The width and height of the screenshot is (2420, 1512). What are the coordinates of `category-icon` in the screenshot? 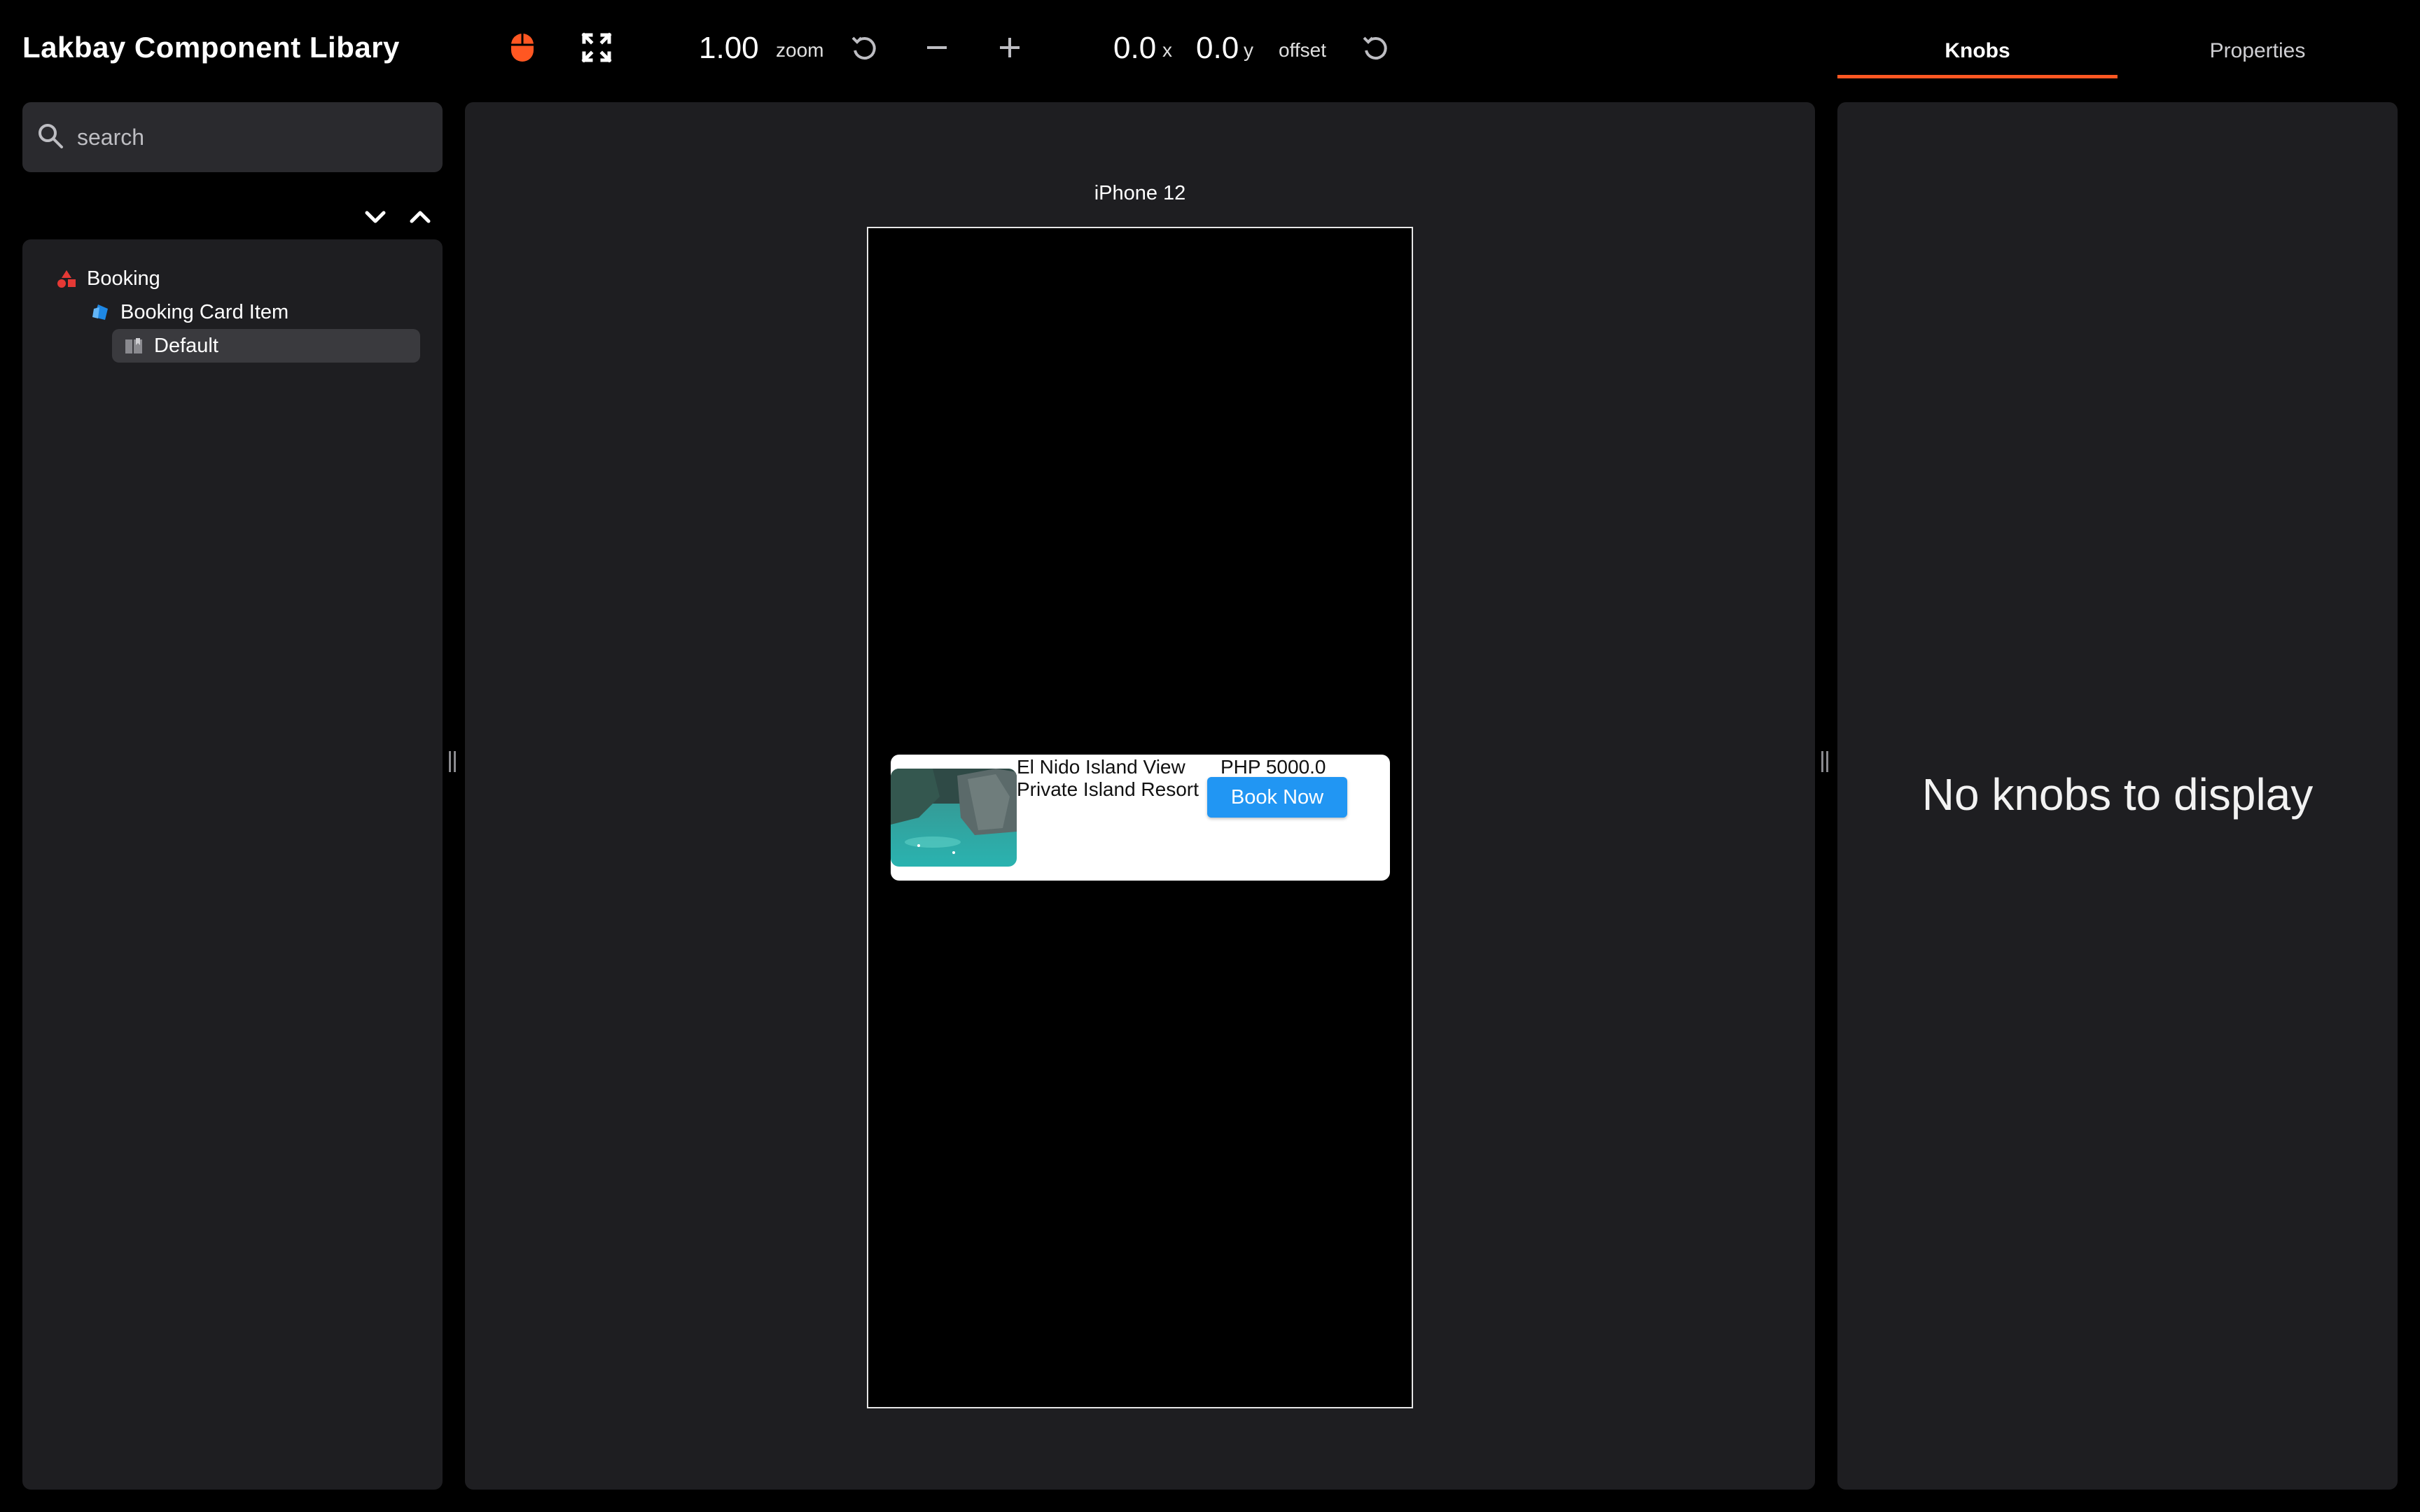 It's located at (66, 278).